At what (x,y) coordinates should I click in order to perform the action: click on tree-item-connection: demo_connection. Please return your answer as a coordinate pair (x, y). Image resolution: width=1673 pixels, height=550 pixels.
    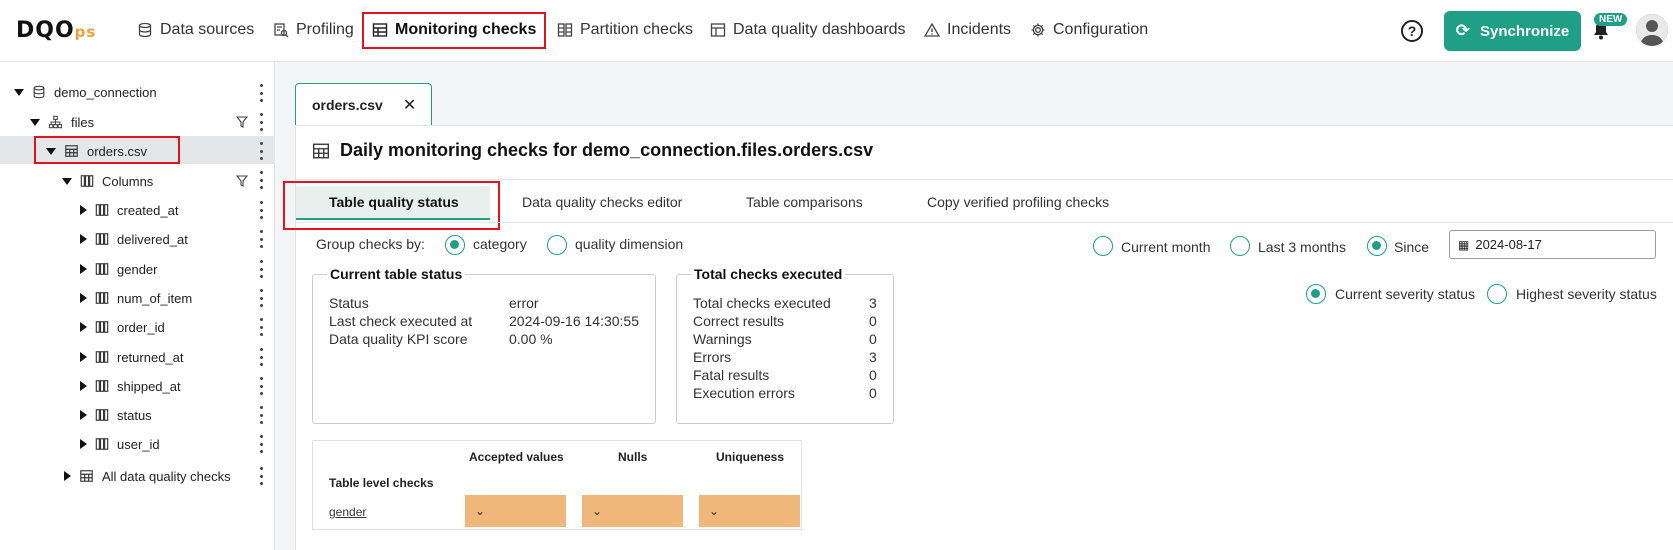
    Looking at the image, I should click on (85, 92).